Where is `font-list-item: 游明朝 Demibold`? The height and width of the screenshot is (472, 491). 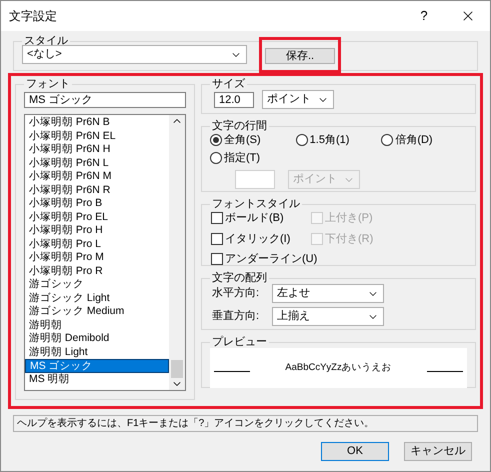
font-list-item: 游明朝 Demibold is located at coordinates (97, 339).